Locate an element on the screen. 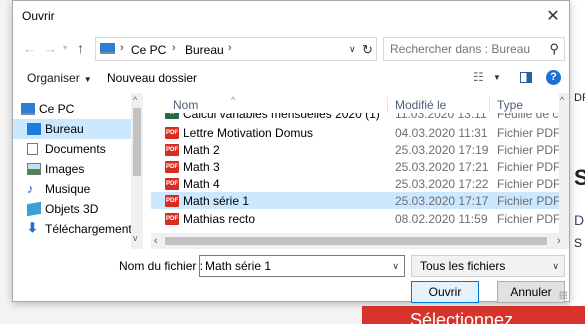  cancel-button: Annuler is located at coordinates (531, 292).